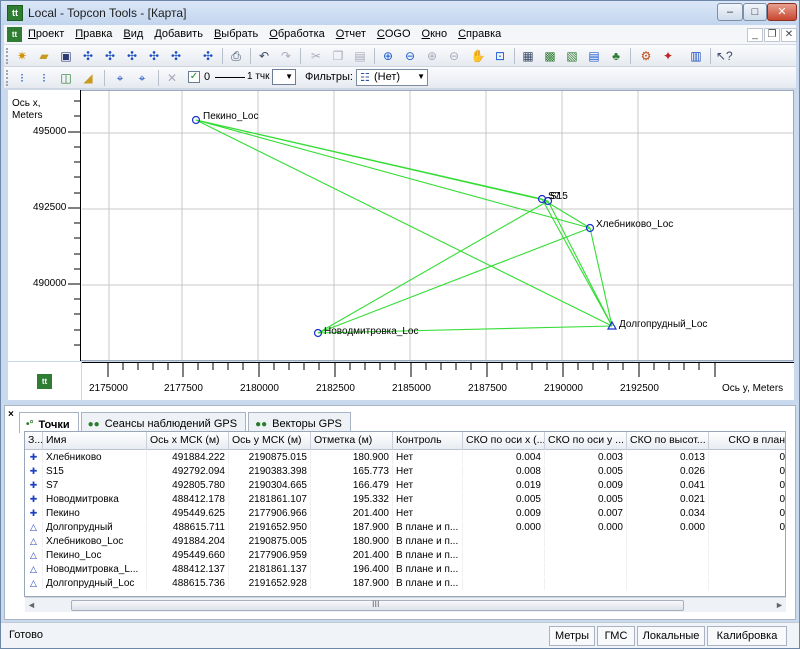  What do you see at coordinates (755, 35) in the screenshot?
I see `mdi-minimize-button: _` at bounding box center [755, 35].